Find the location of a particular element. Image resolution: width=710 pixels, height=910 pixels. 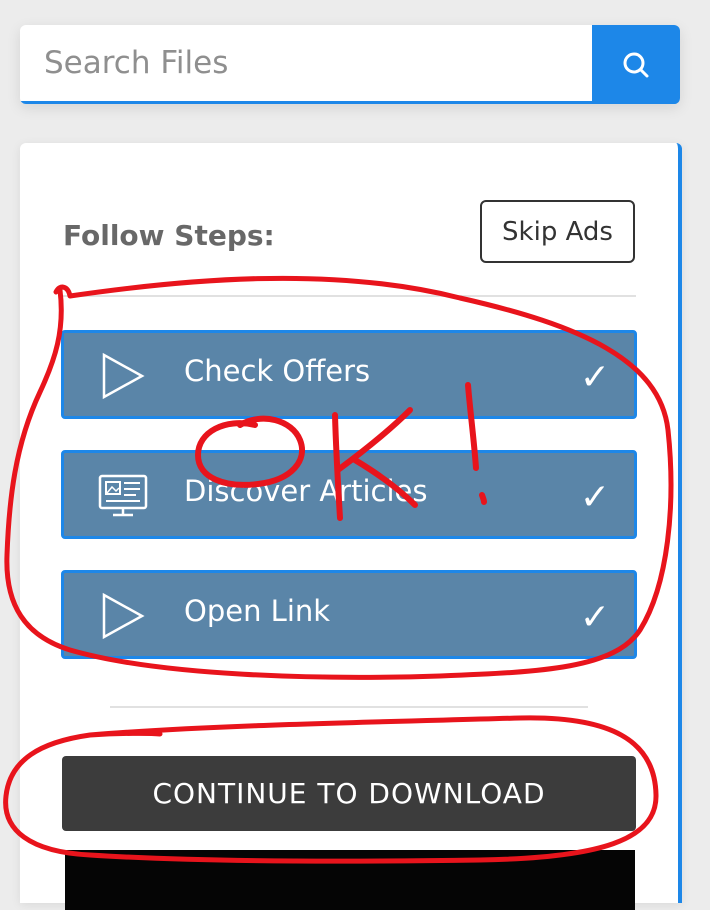

search-bar is located at coordinates (350, 64).